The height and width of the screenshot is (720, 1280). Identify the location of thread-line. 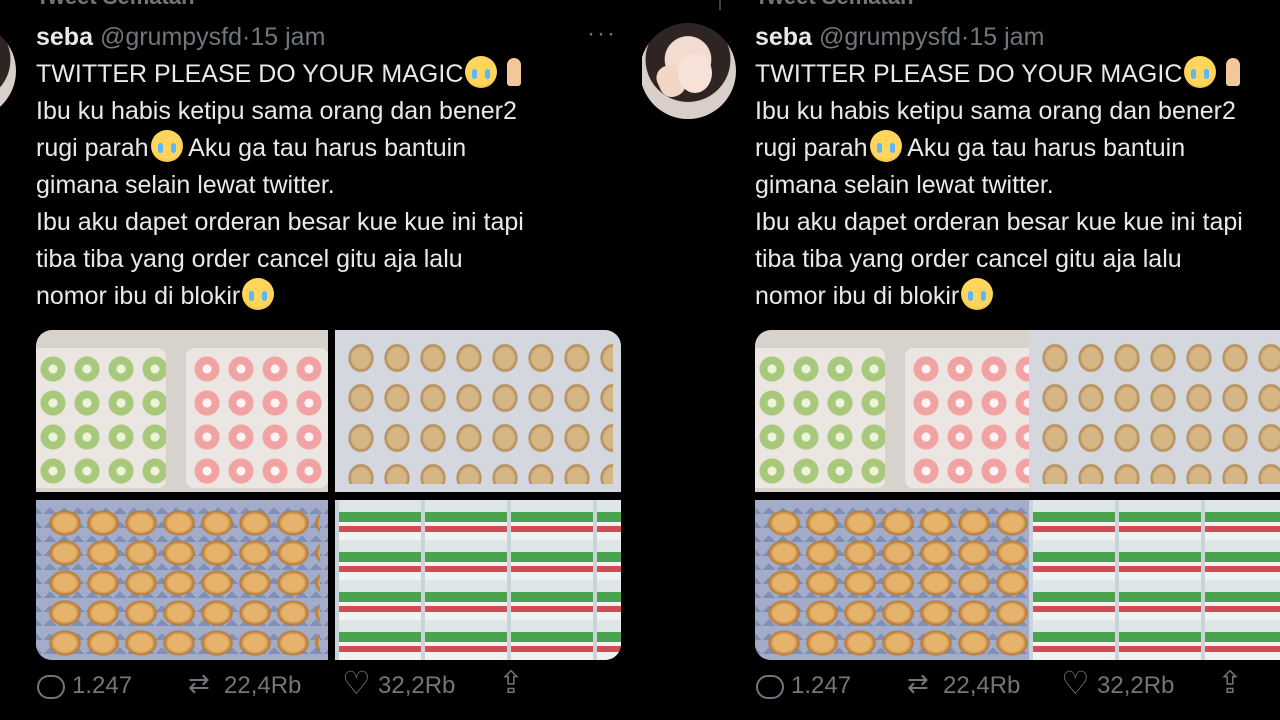
(720, 5).